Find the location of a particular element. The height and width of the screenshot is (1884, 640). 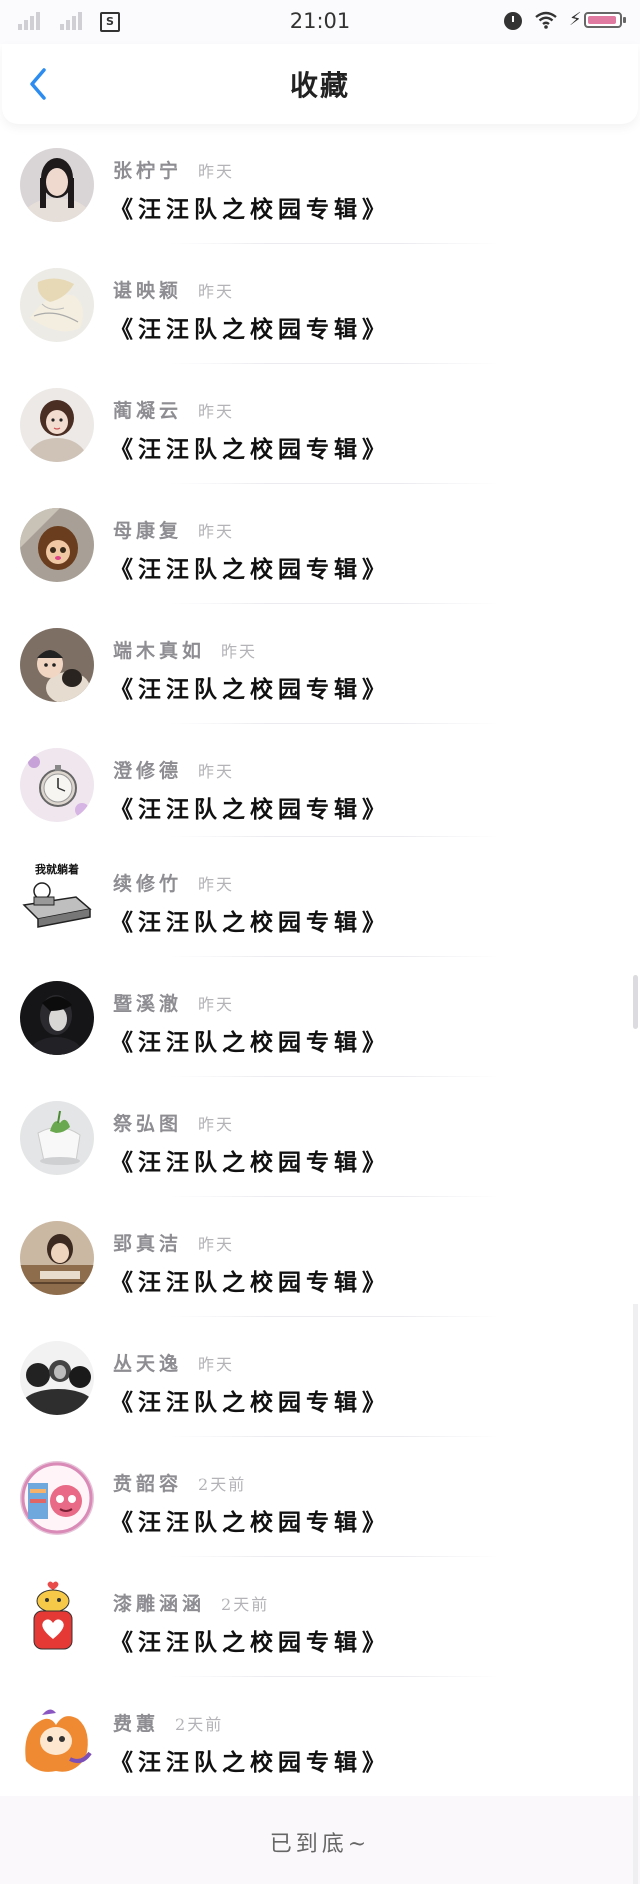

scrollbar-thumb is located at coordinates (635, 1002).